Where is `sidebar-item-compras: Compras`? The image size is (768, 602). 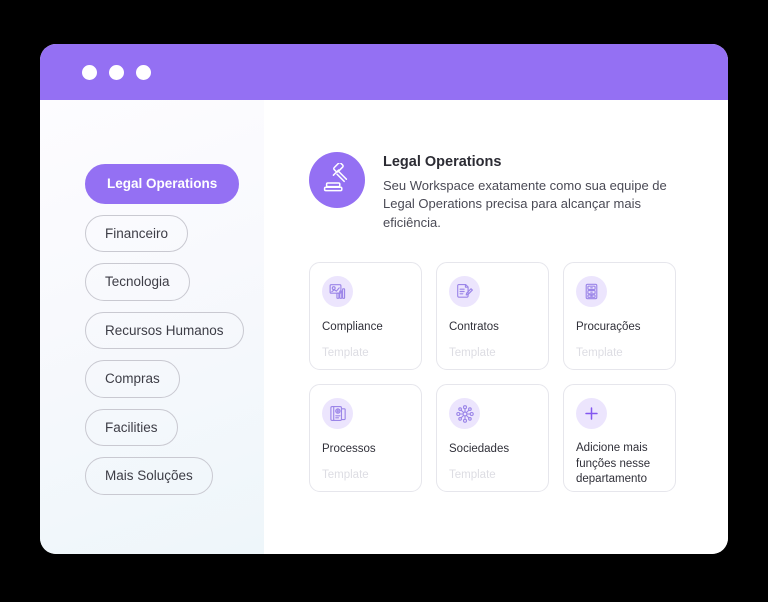
sidebar-item-compras: Compras is located at coordinates (132, 379).